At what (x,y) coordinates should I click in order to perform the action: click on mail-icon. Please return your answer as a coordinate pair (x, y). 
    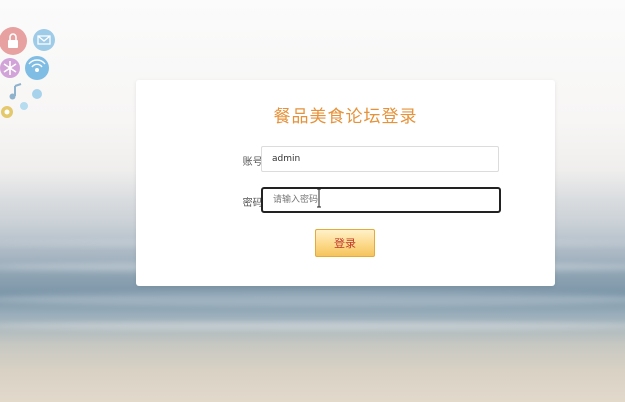
    Looking at the image, I should click on (44, 40).